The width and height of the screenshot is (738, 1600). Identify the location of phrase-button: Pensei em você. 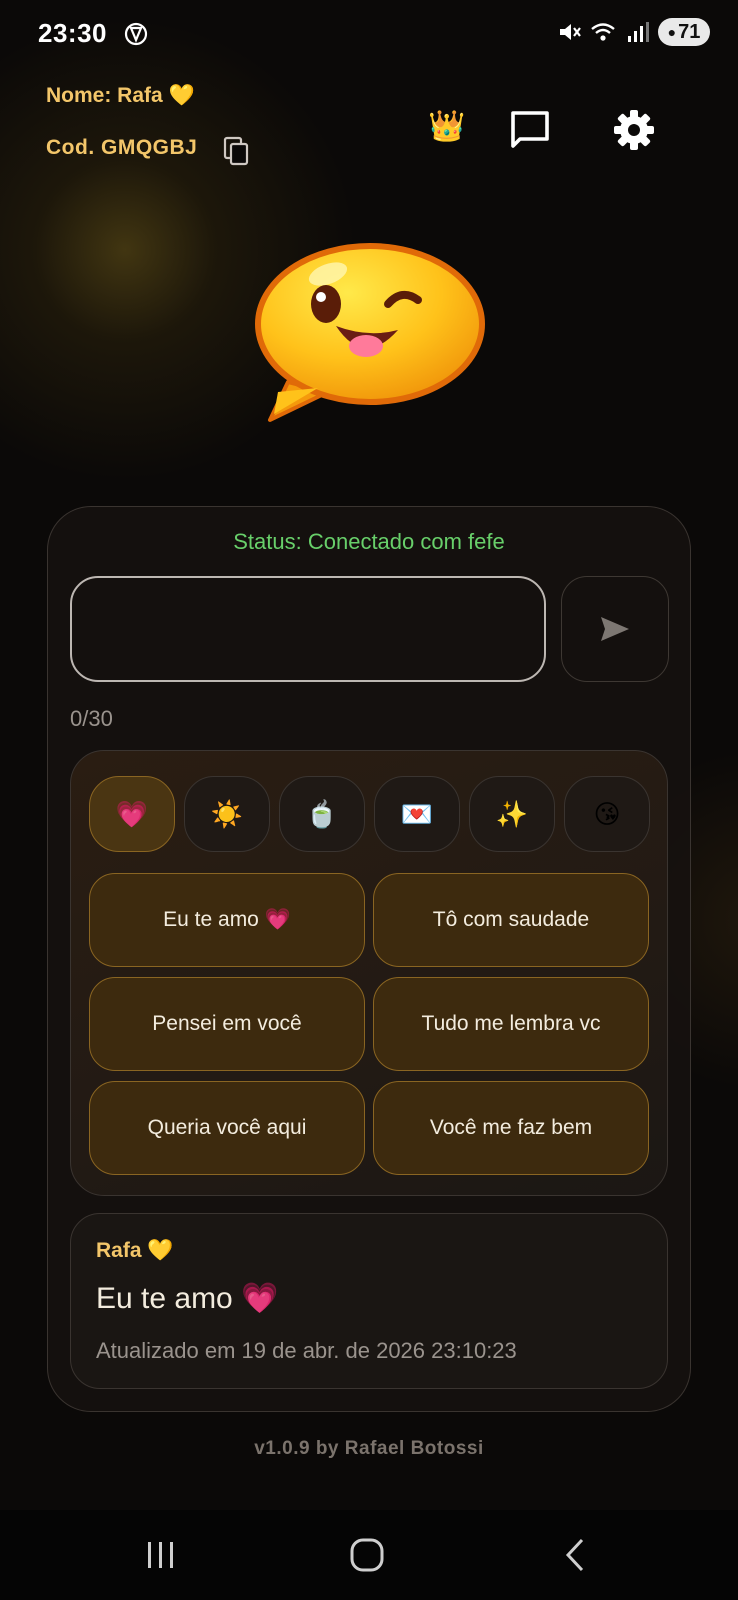
(227, 1024).